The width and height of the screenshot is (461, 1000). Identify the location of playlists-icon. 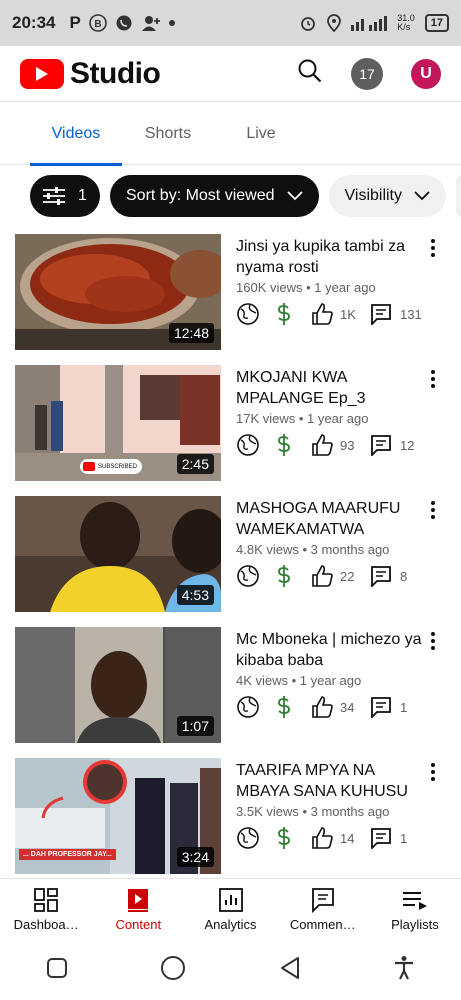
(414, 901).